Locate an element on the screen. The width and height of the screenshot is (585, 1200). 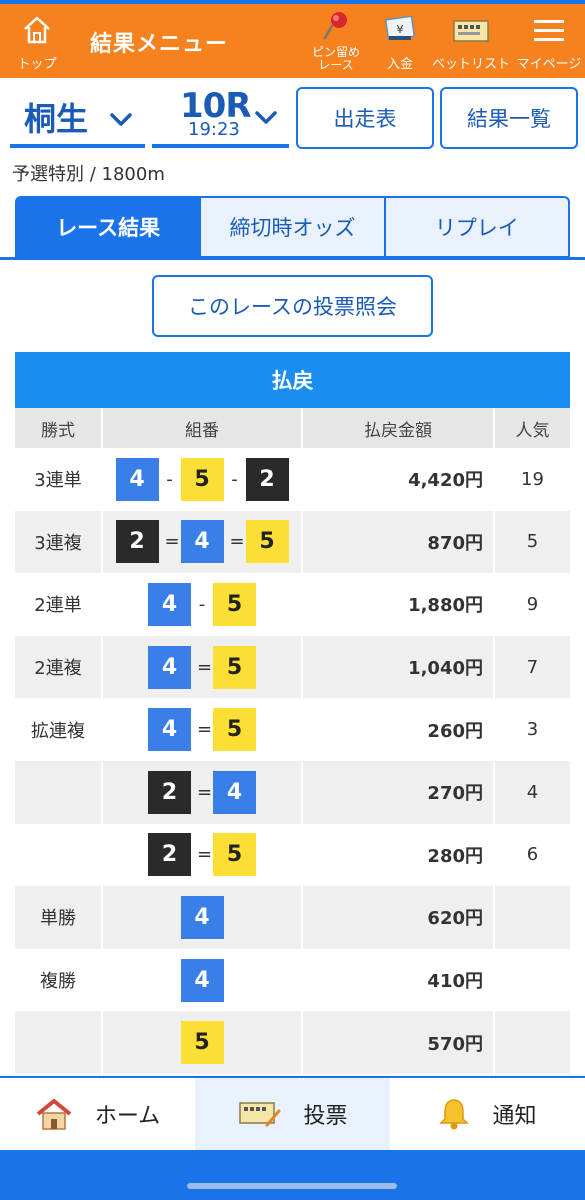
mypage-button: マイページ is located at coordinates (549, 41).